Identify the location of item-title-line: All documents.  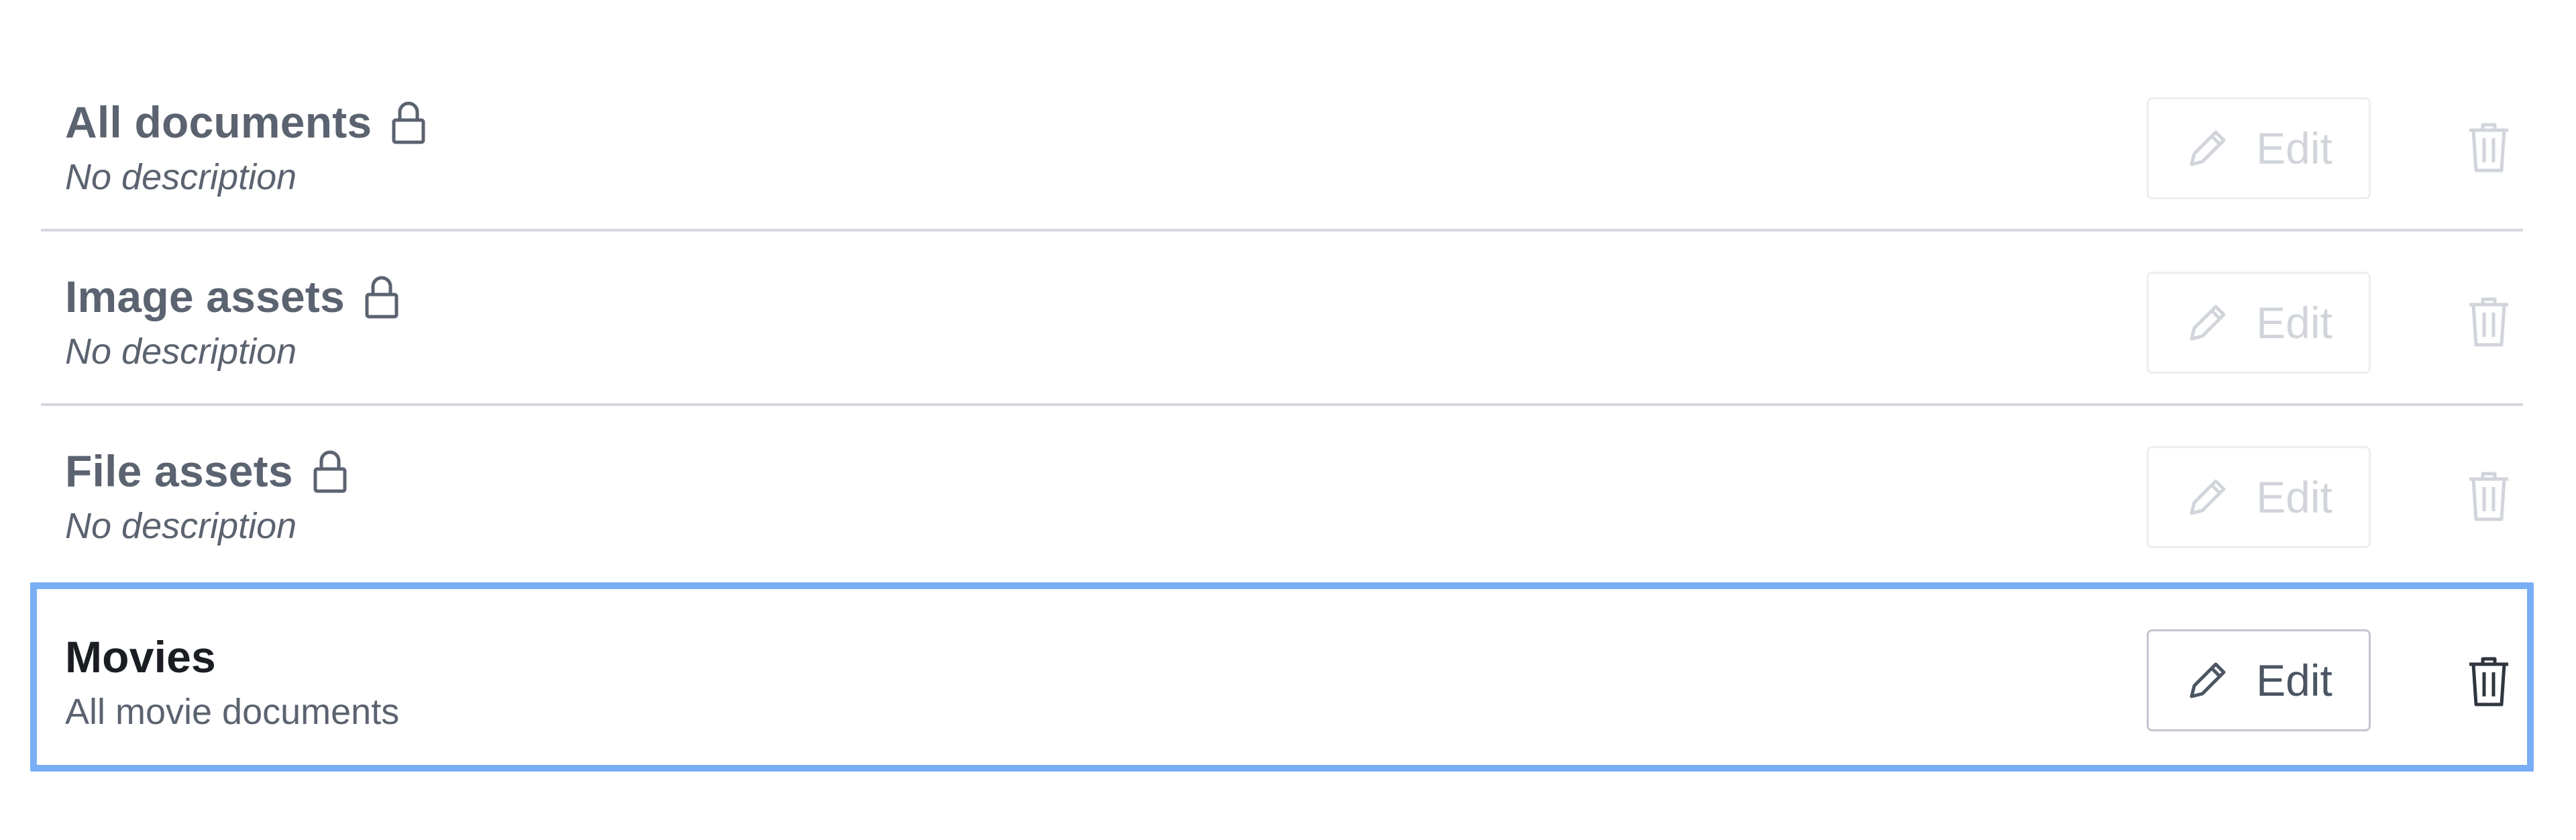
(245, 122).